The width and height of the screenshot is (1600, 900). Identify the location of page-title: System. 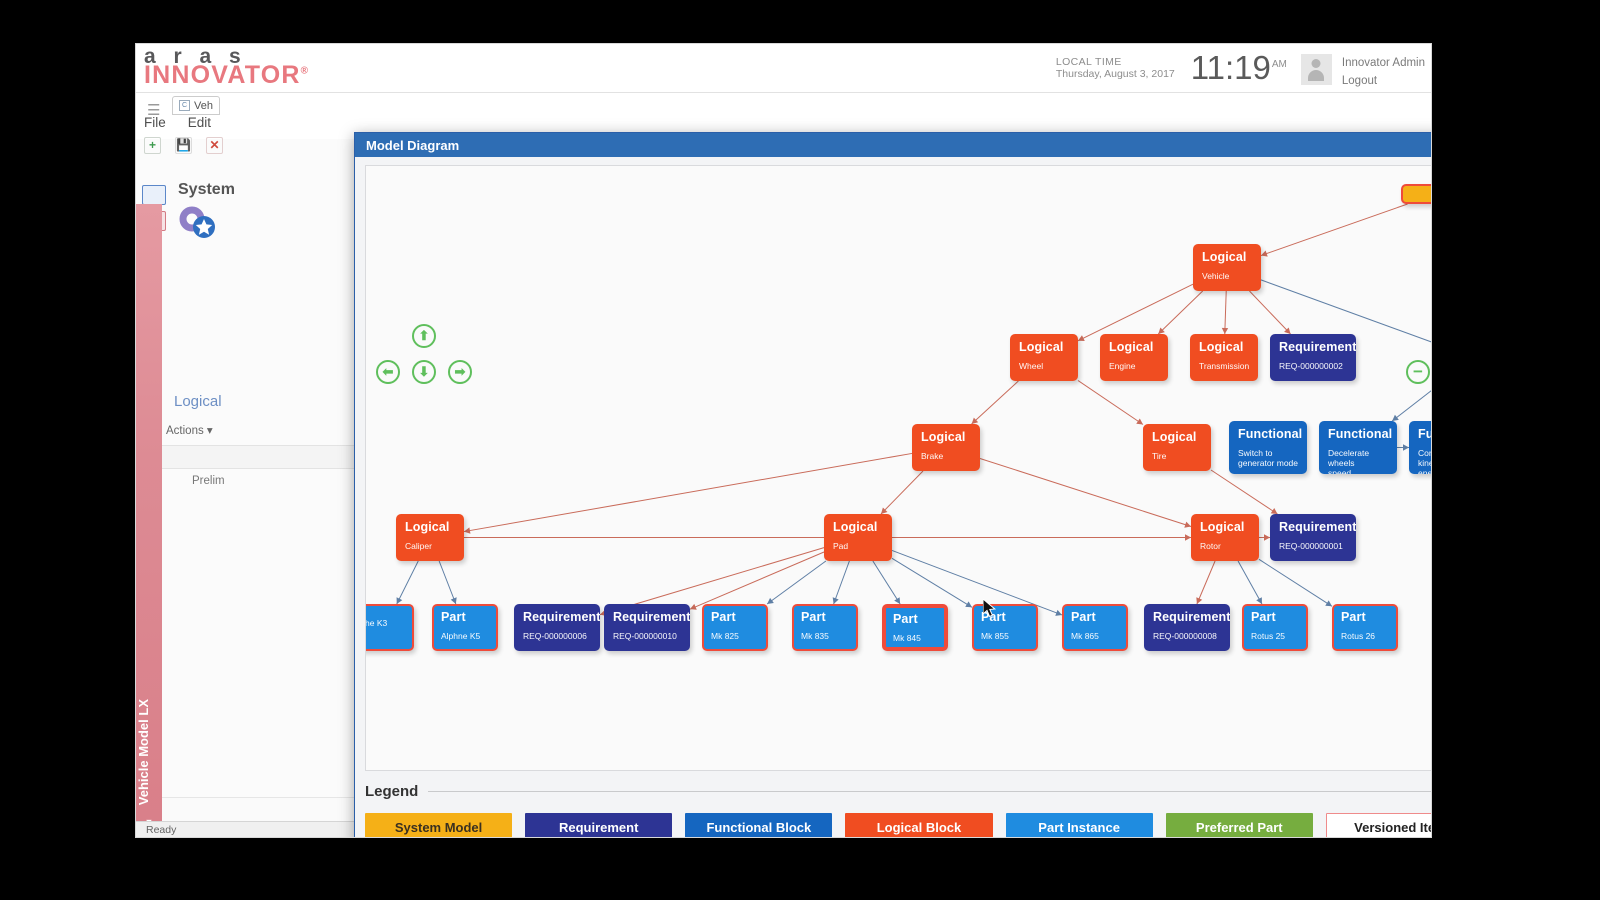
(206, 189).